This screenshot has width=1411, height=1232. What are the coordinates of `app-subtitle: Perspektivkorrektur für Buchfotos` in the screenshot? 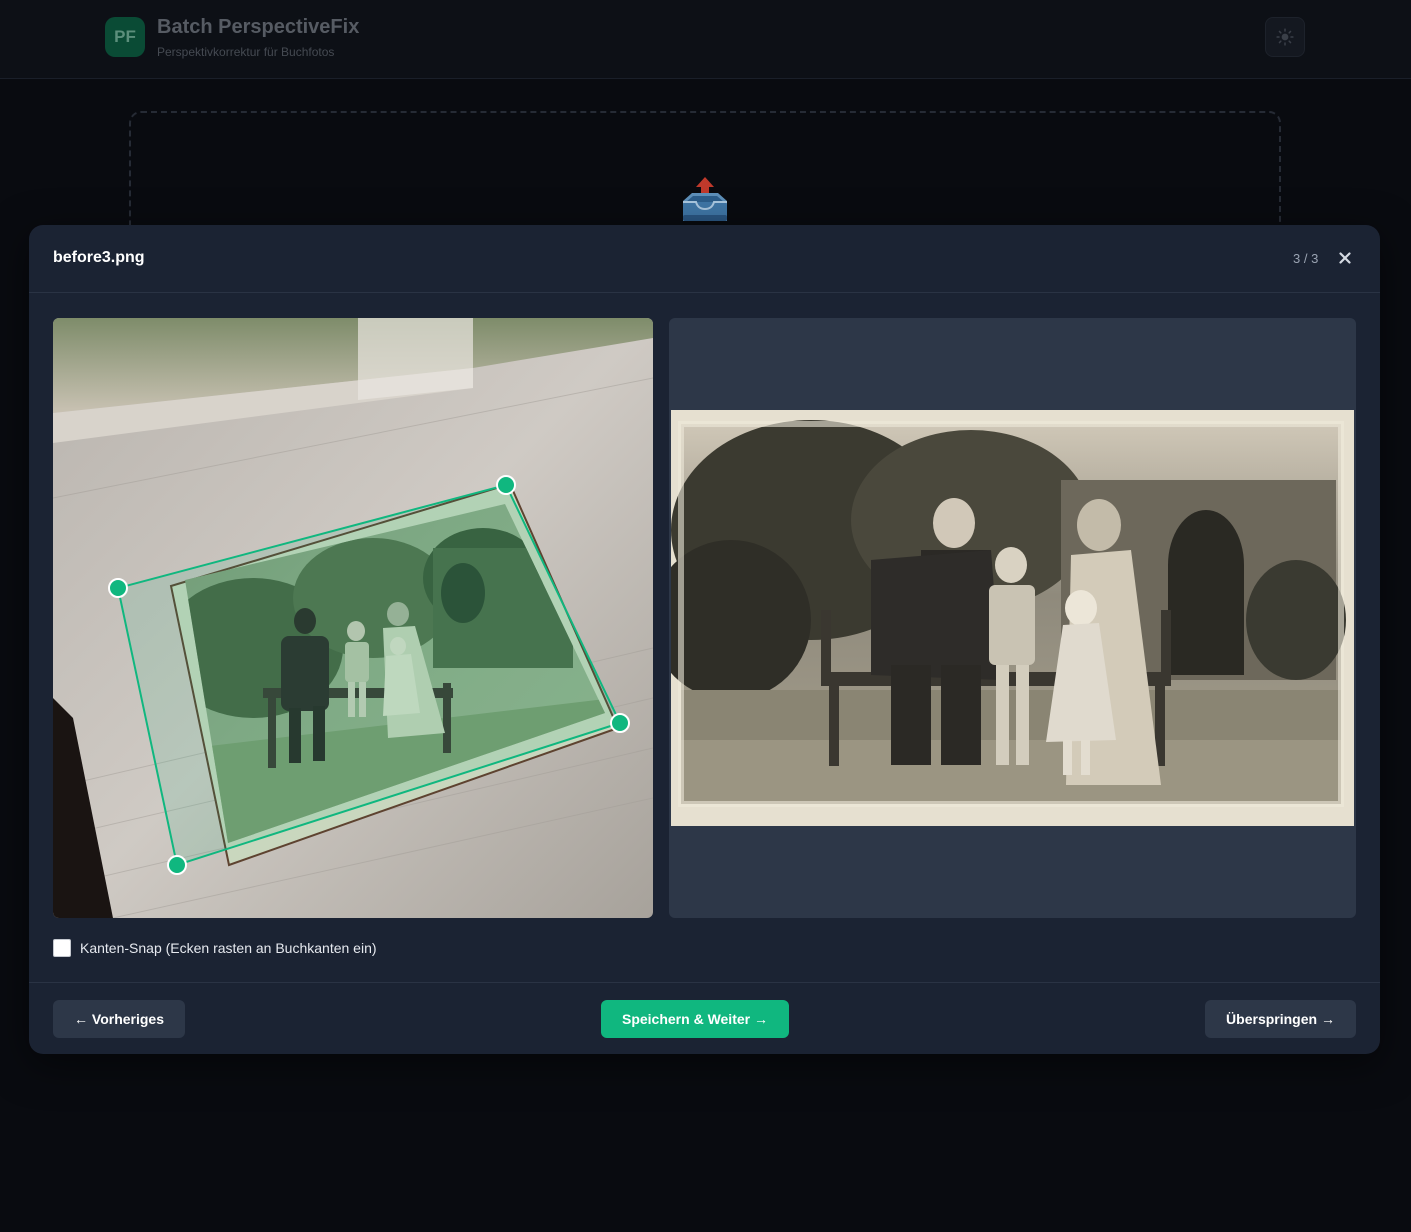 It's located at (246, 52).